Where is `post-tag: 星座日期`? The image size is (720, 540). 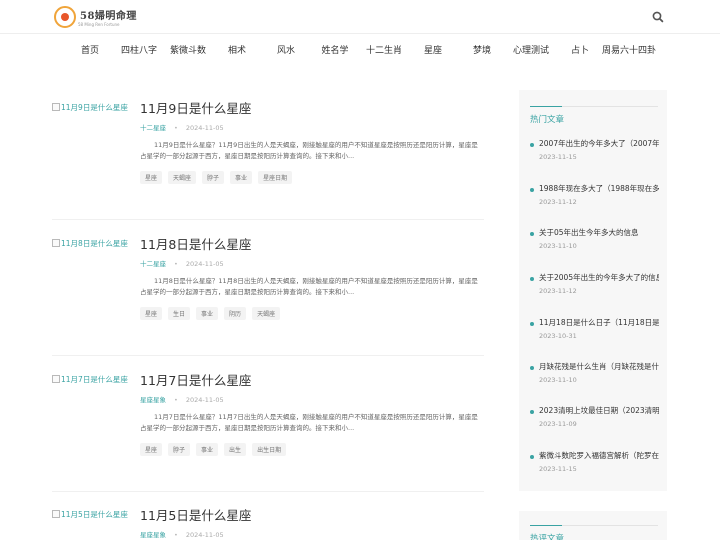 post-tag: 星座日期 is located at coordinates (275, 177).